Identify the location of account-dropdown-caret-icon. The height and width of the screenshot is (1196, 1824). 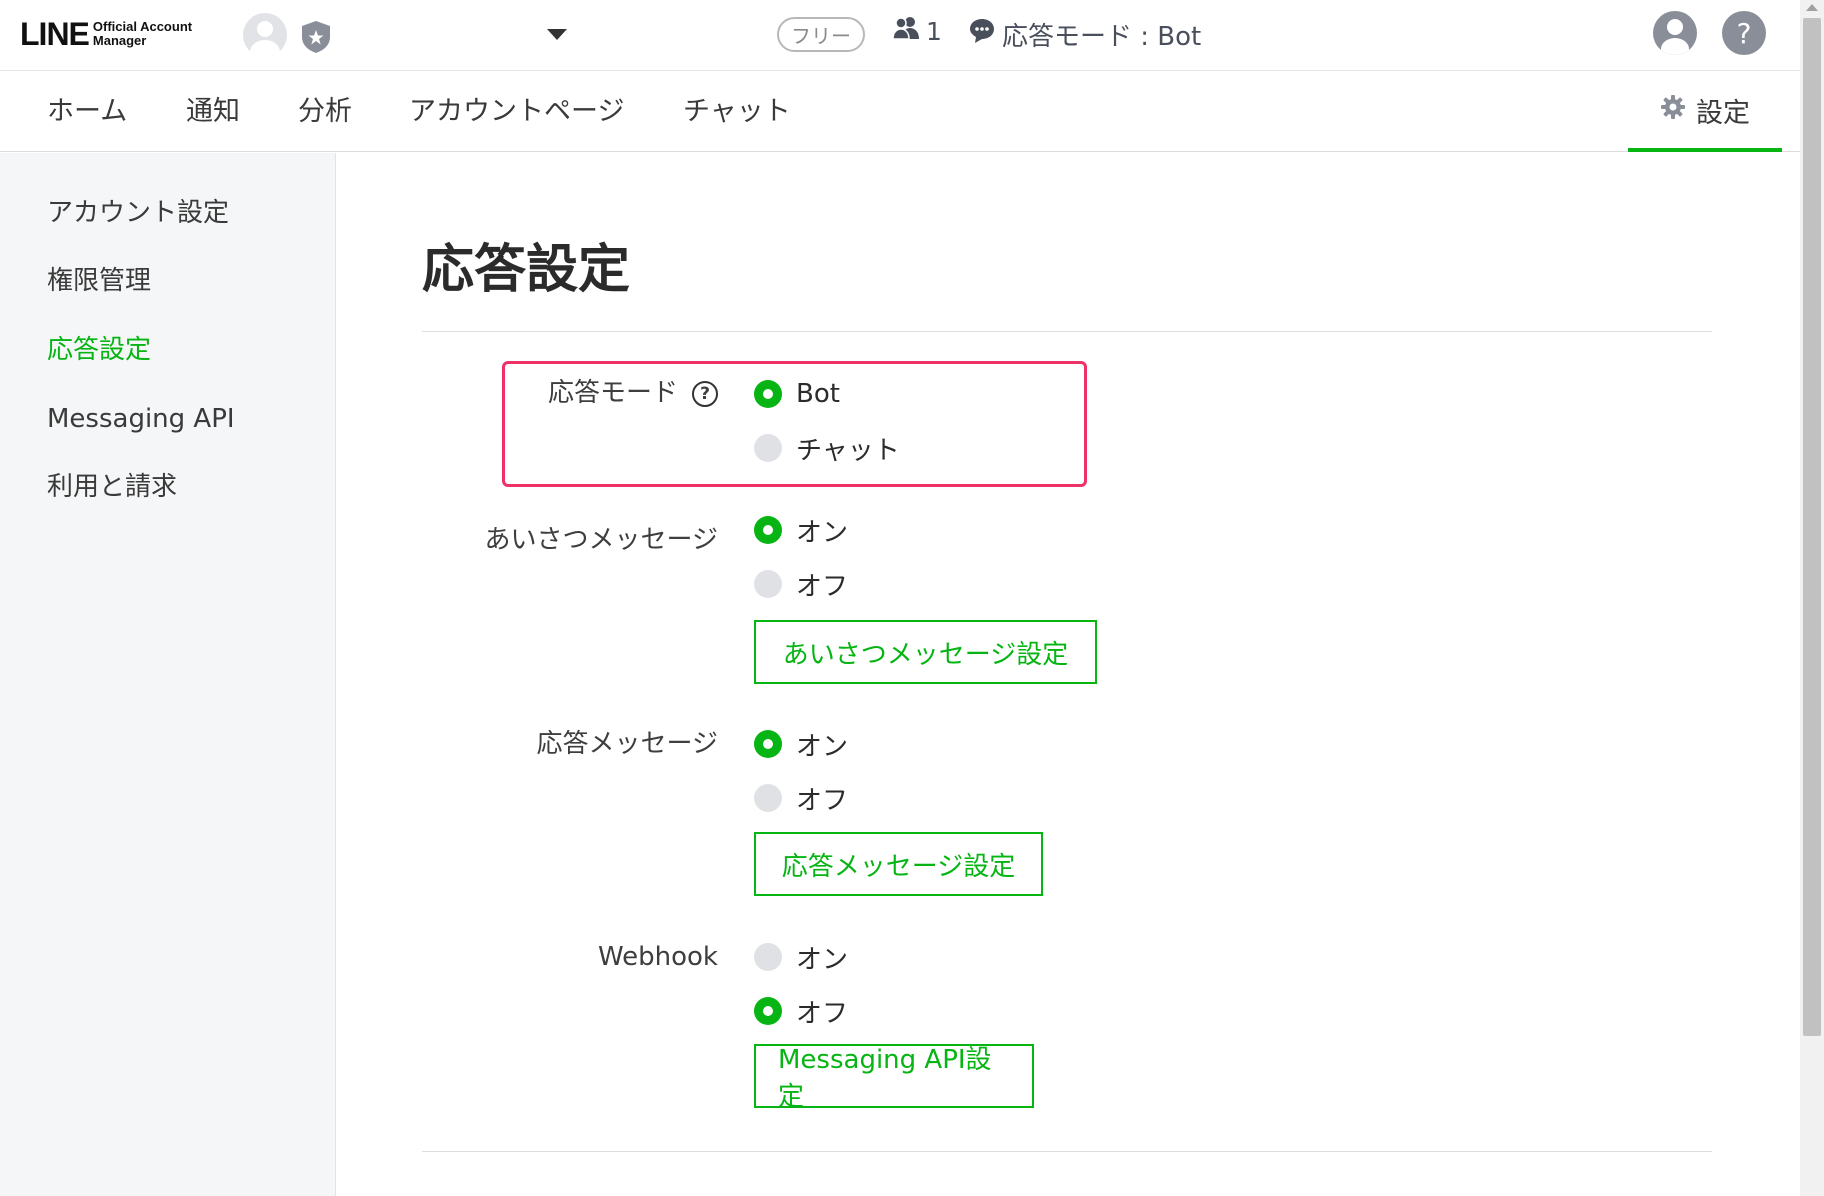
(557, 34).